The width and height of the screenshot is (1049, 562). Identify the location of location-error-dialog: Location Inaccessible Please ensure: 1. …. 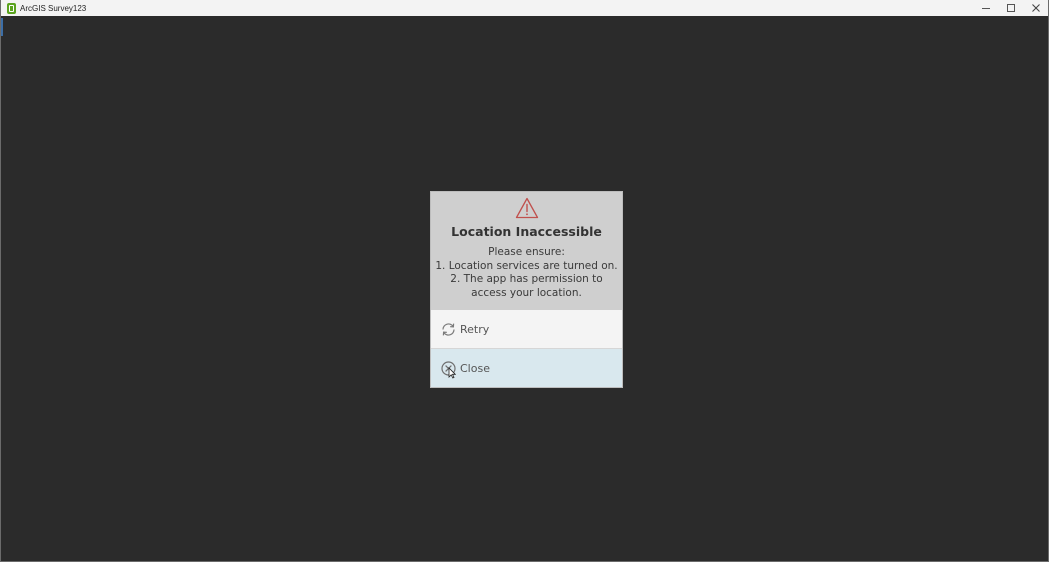
(526, 289).